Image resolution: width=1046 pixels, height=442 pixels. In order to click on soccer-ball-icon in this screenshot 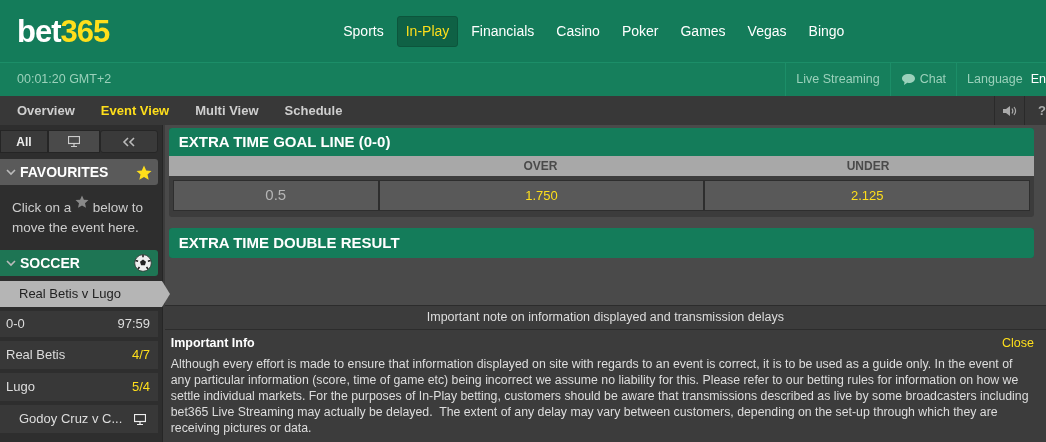, I will do `click(143, 263)`.